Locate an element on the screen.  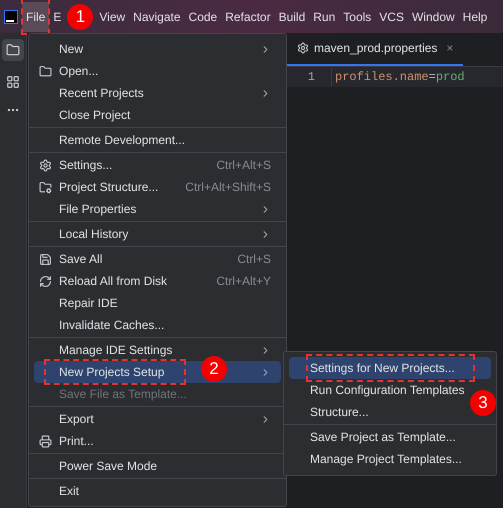
save-icon is located at coordinates (45, 259).